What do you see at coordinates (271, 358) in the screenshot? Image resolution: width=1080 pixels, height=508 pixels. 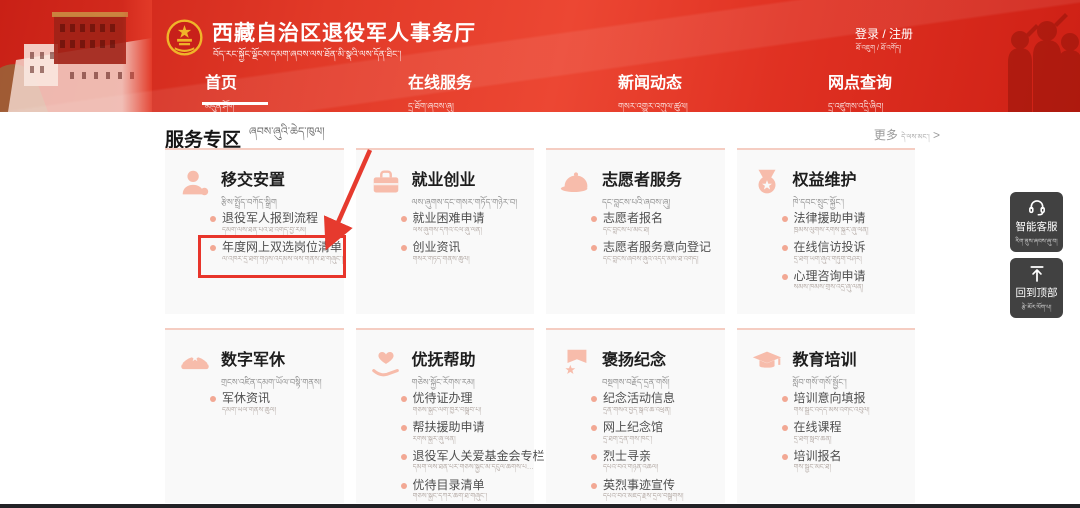 I see `card-title: 数字军休` at bounding box center [271, 358].